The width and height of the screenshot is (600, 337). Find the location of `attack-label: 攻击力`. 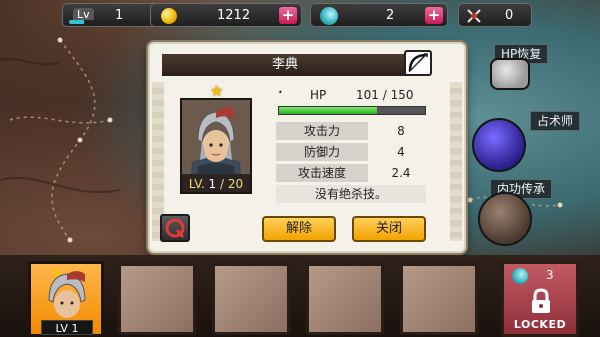

attack-label: 攻击力 is located at coordinates (322, 131).